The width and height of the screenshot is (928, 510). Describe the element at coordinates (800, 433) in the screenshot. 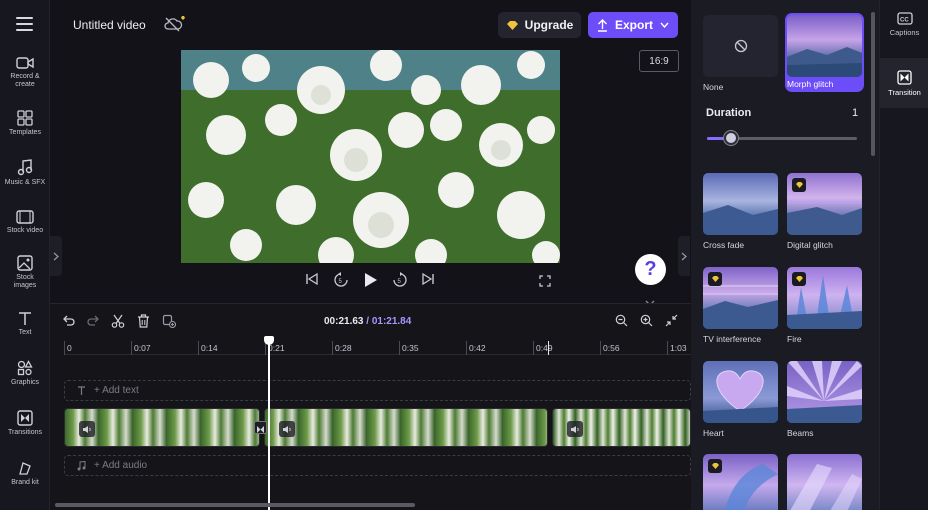

I see `transition-name: Beams` at that location.